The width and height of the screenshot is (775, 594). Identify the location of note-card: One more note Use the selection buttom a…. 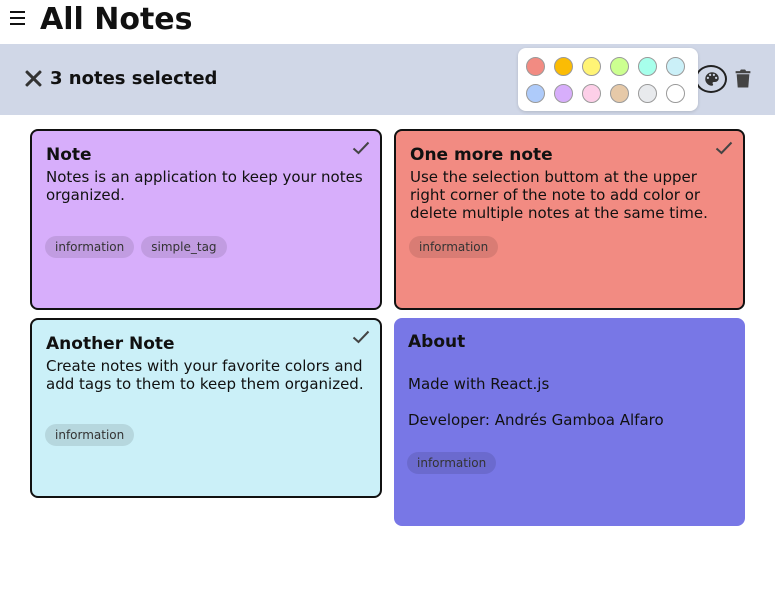
(569, 219).